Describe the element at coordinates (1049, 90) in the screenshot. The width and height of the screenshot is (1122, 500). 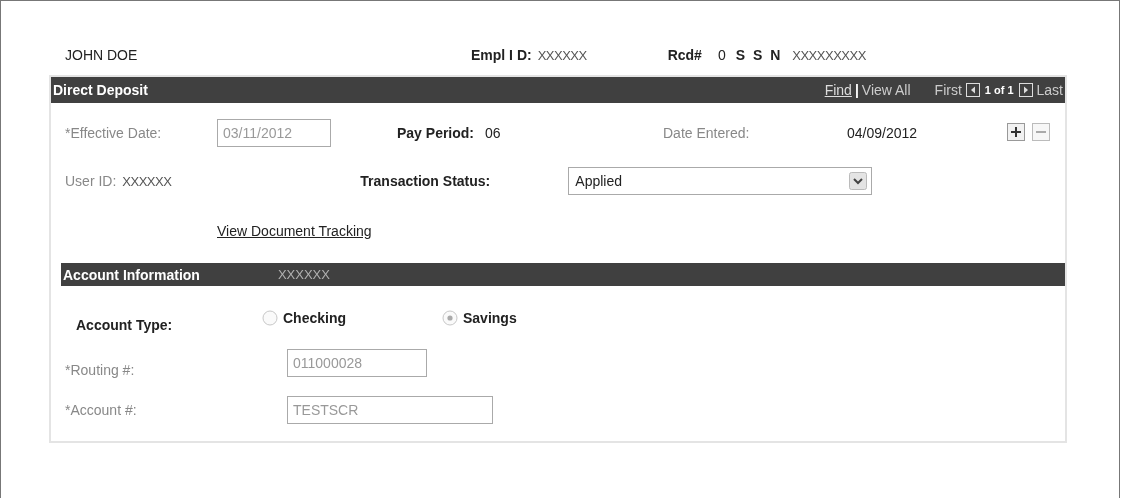
I see `last-link: Last` at that location.